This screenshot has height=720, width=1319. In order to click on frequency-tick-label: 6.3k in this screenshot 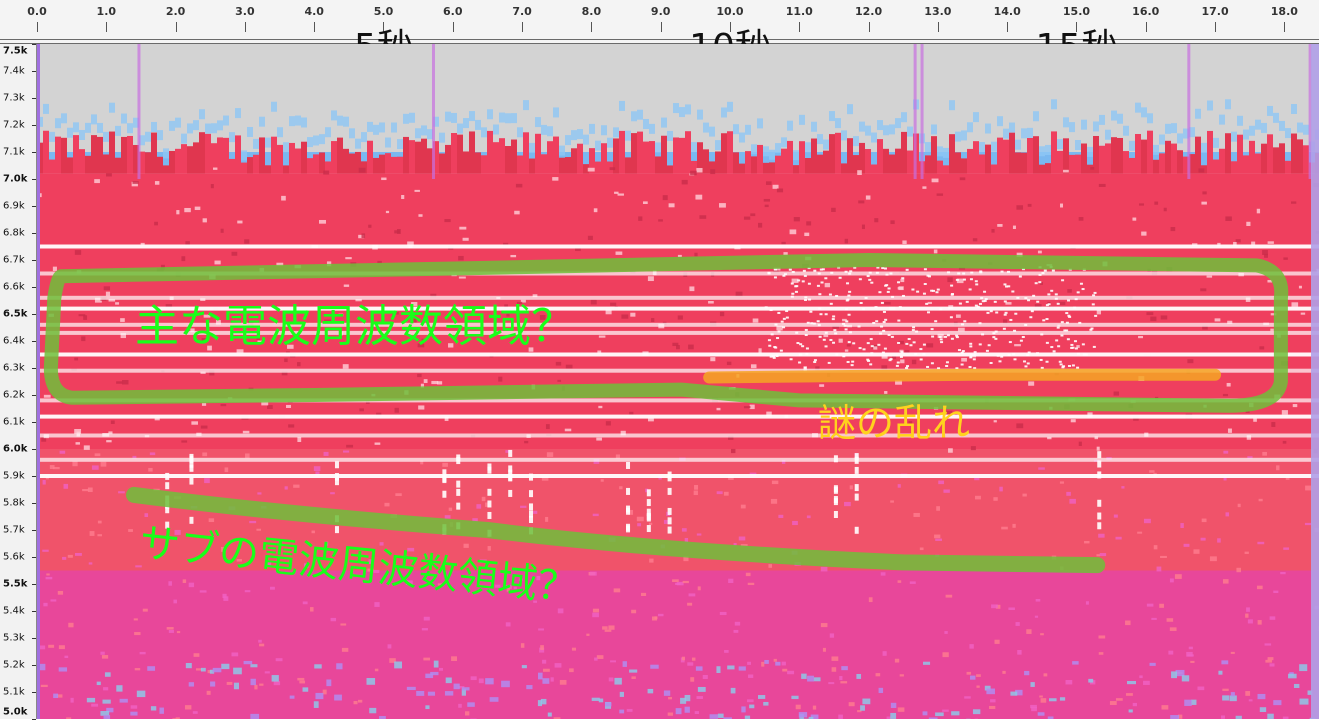, I will do `click(14, 368)`.